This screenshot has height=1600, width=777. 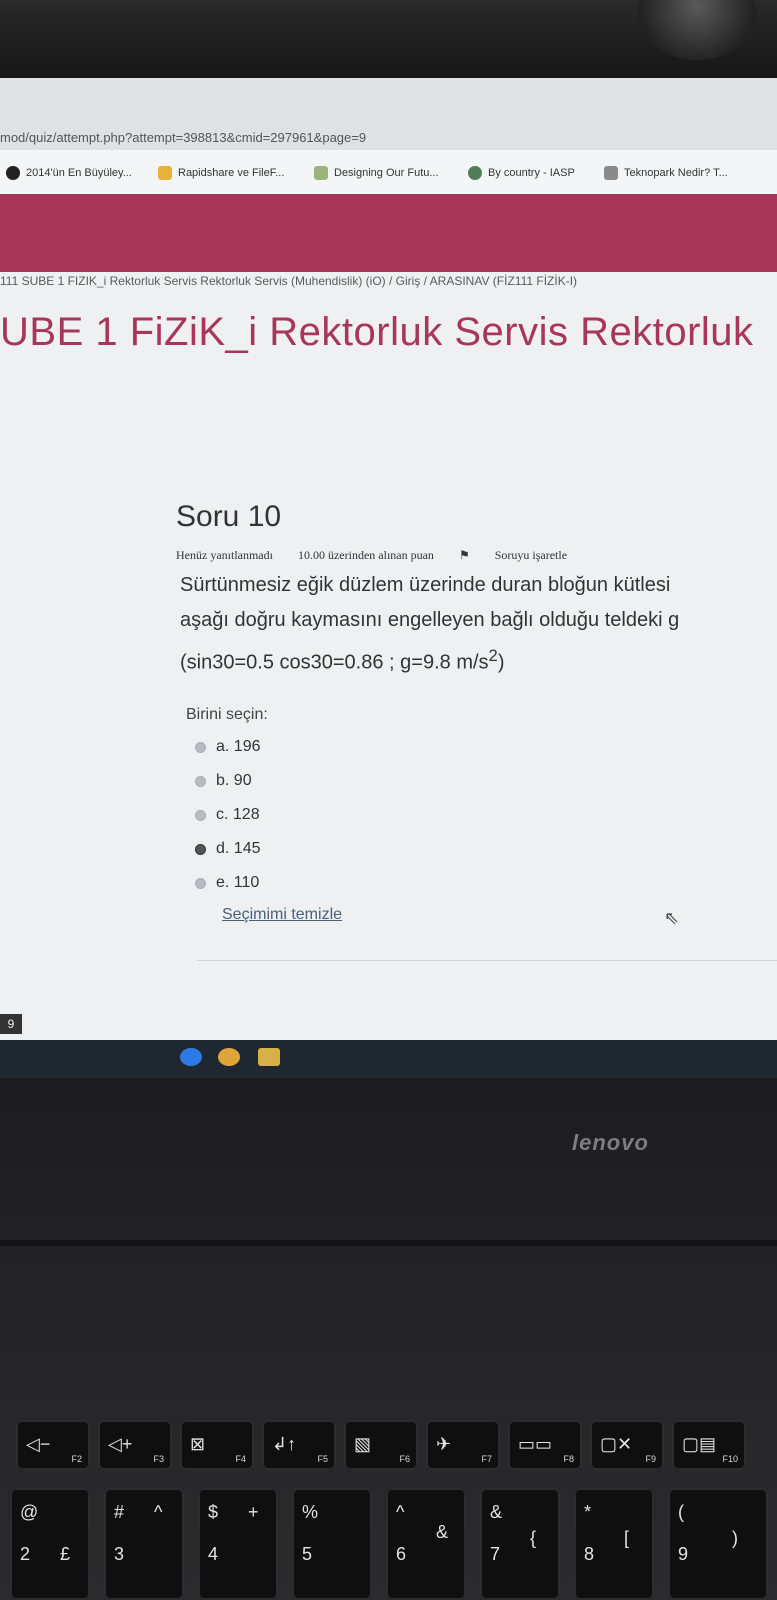 I want to click on key-symbol: +, so click(x=253, y=1512).